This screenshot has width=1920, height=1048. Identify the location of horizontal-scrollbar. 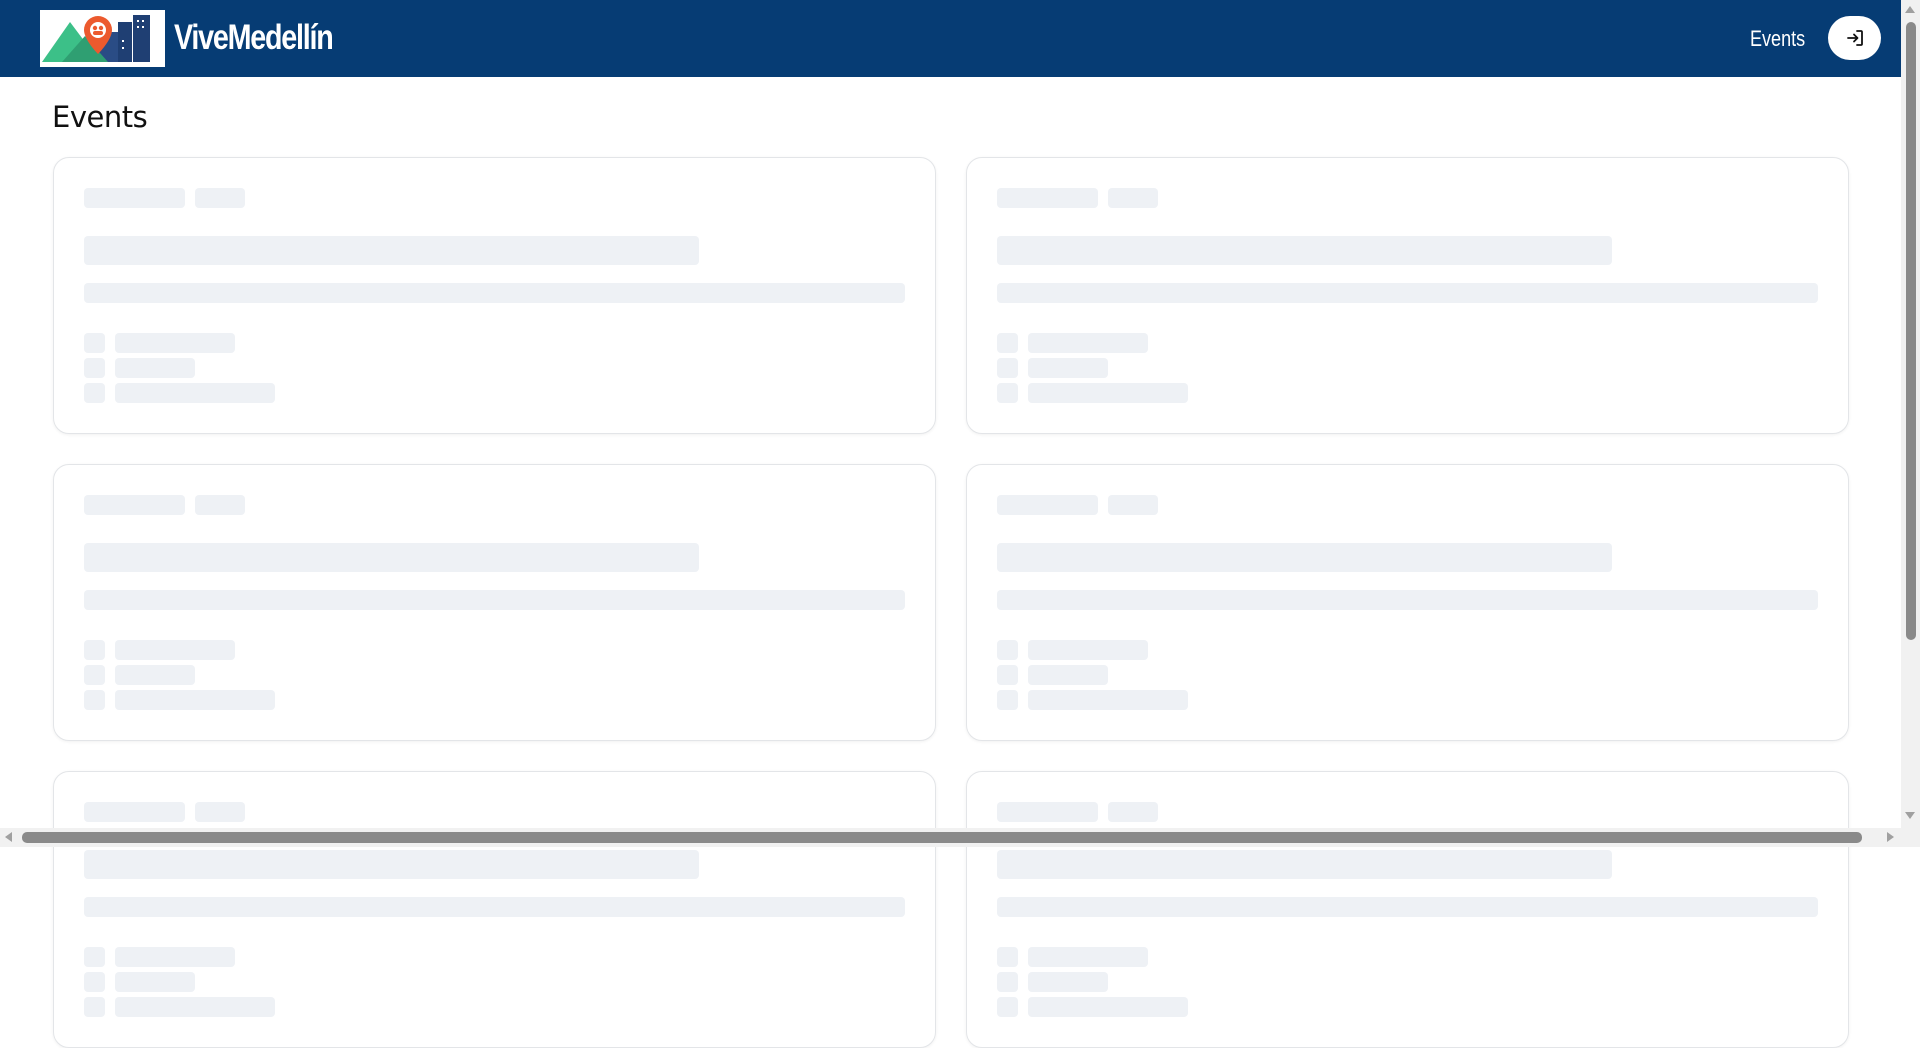
(960, 837).